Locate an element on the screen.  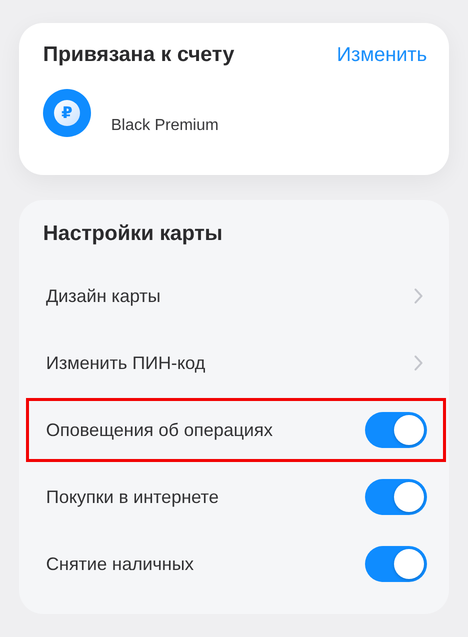
setting-label: Дизайн карты is located at coordinates (103, 296).